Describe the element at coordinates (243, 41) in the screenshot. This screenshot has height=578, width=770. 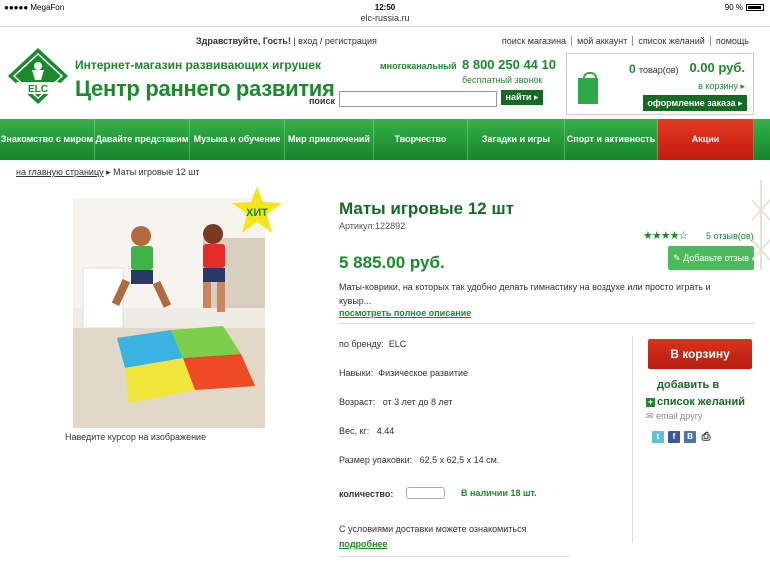
I see `greeting-text: Здравствуйте, Гость!` at that location.